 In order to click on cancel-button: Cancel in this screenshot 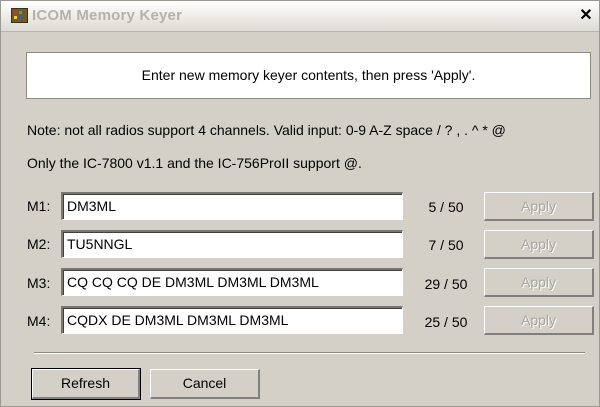, I will do `click(205, 384)`.